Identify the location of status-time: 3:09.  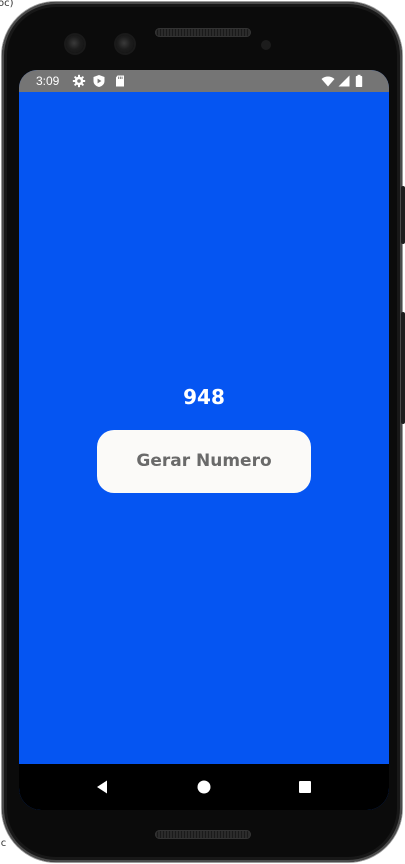
(48, 81).